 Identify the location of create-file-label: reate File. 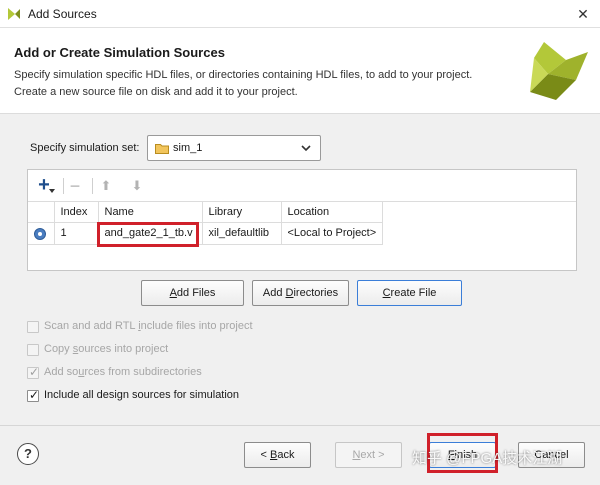
(413, 293).